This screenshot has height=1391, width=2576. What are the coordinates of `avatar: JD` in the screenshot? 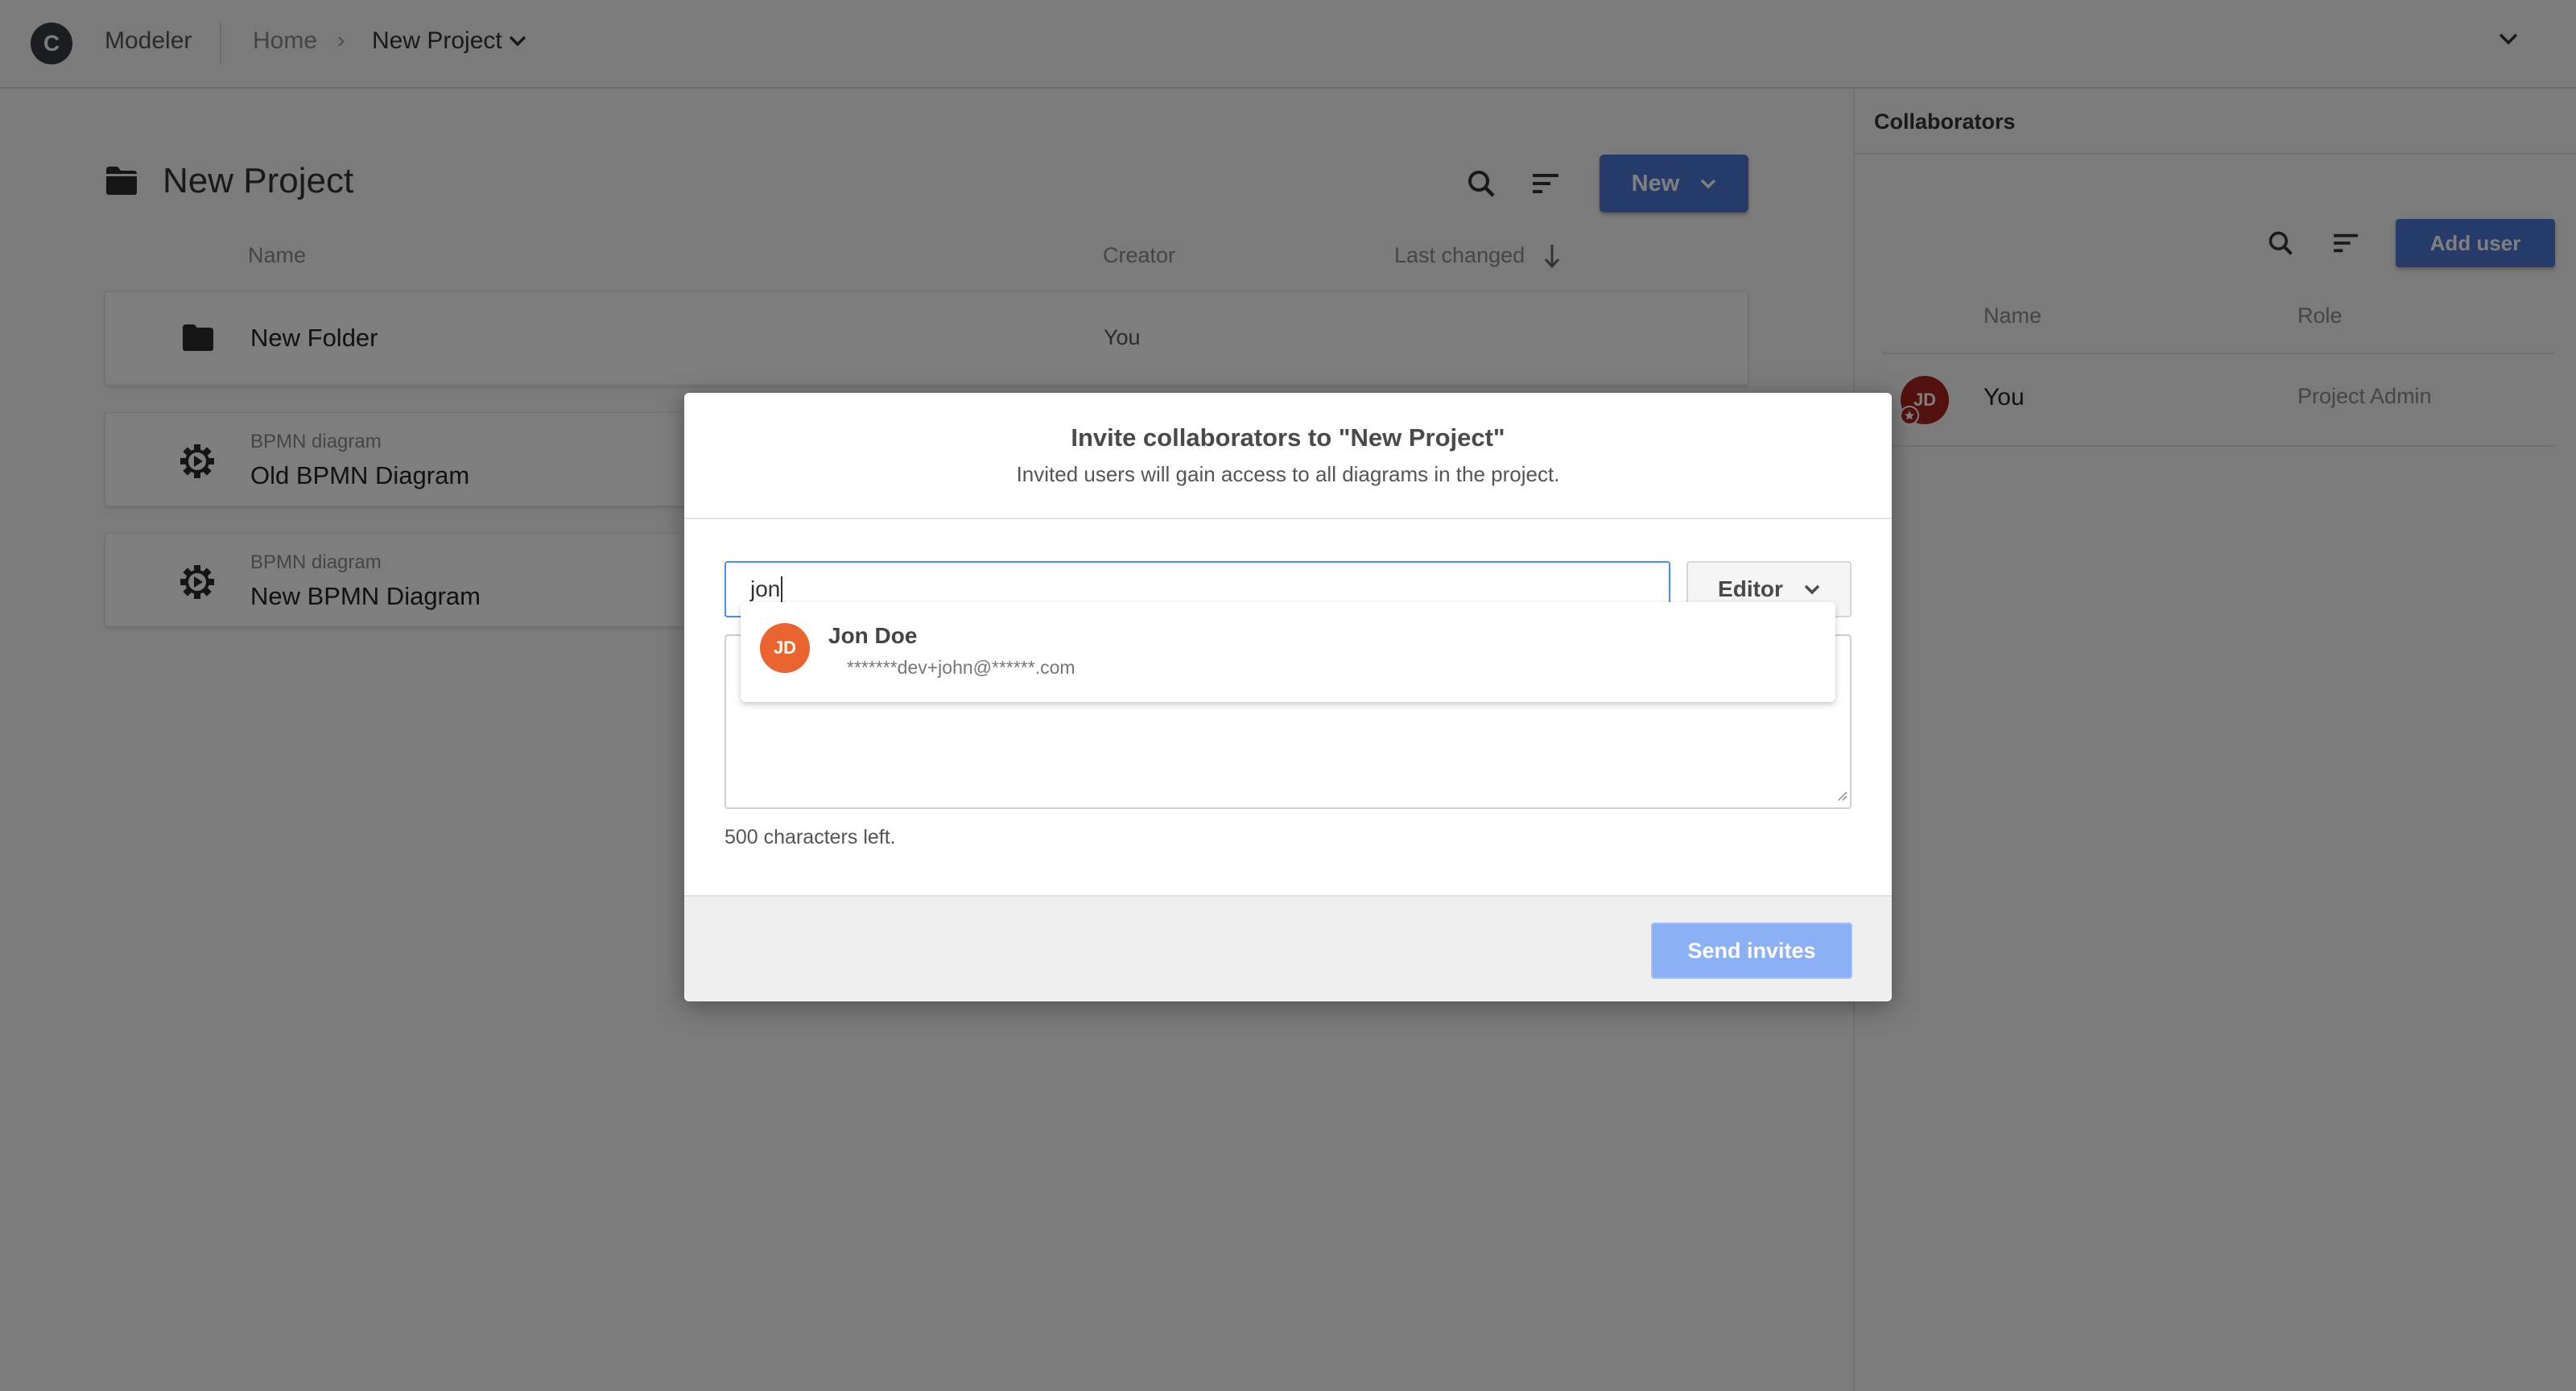 It's located at (785, 648).